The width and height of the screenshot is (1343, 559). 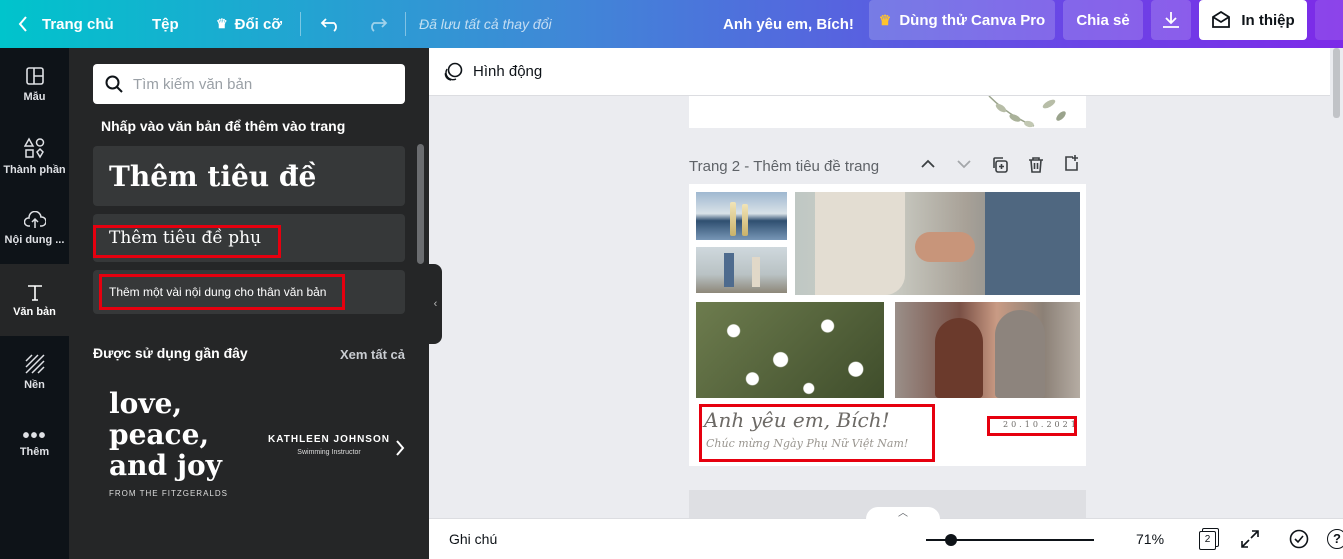 I want to click on canvas-scrollbar, so click(x=1336, y=283).